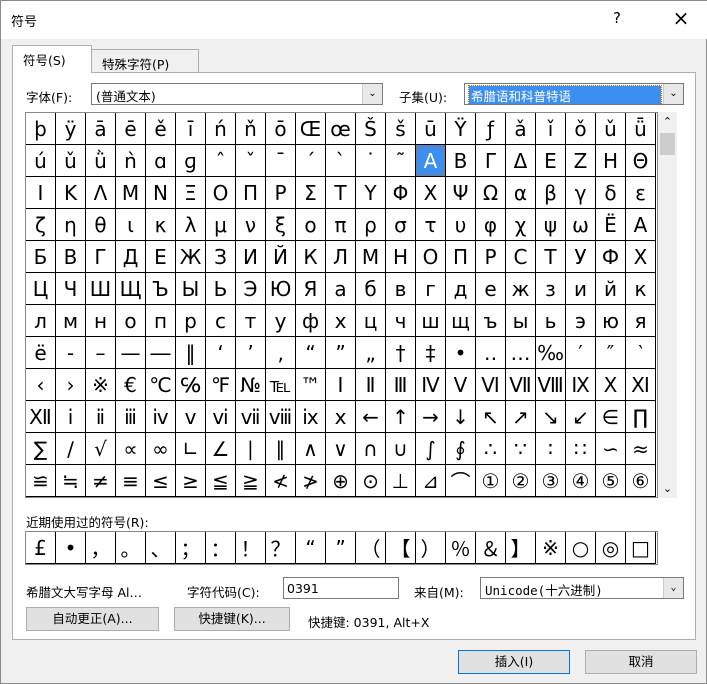  What do you see at coordinates (251, 417) in the screenshot?
I see `symbol-cell: ⅶ` at bounding box center [251, 417].